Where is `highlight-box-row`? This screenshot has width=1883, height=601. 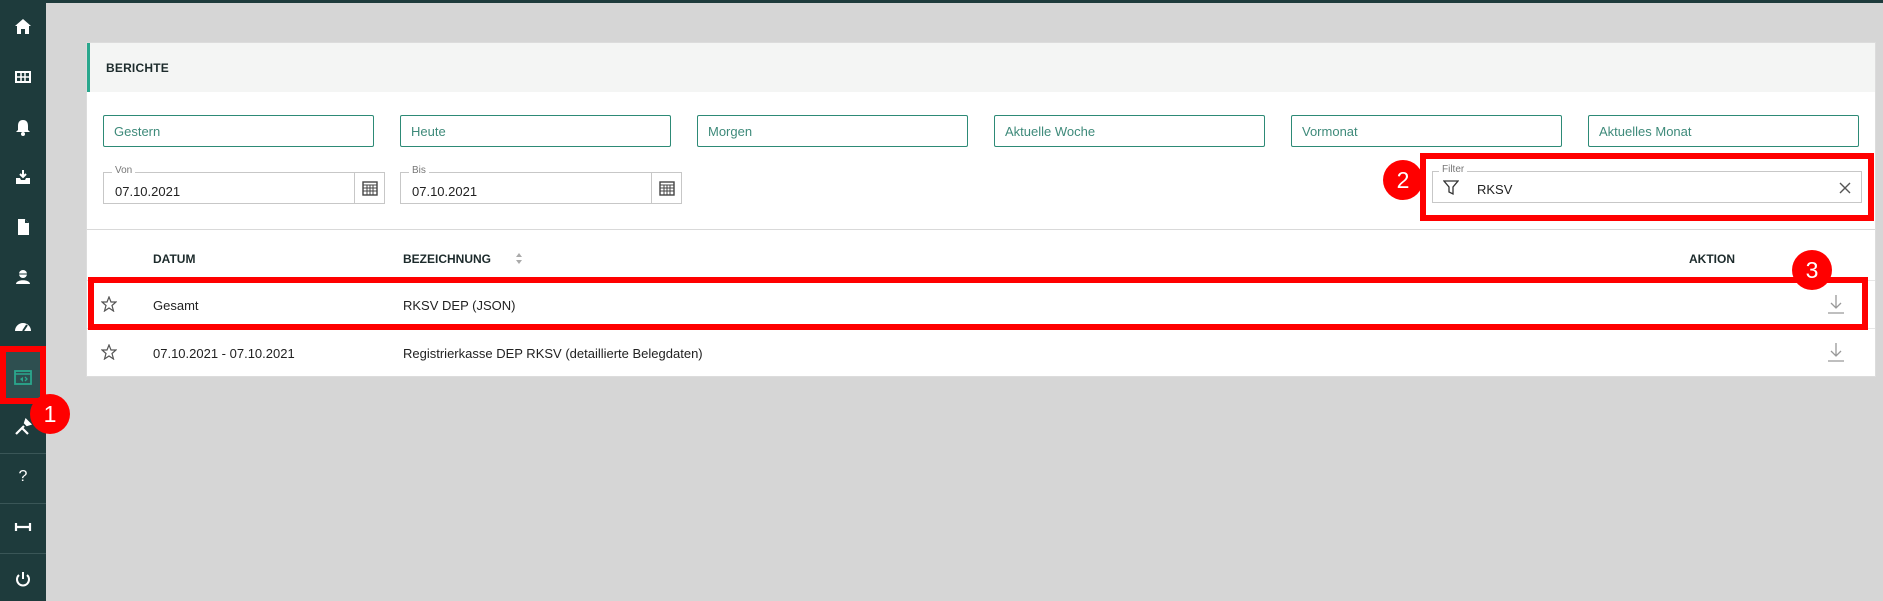 highlight-box-row is located at coordinates (978, 303).